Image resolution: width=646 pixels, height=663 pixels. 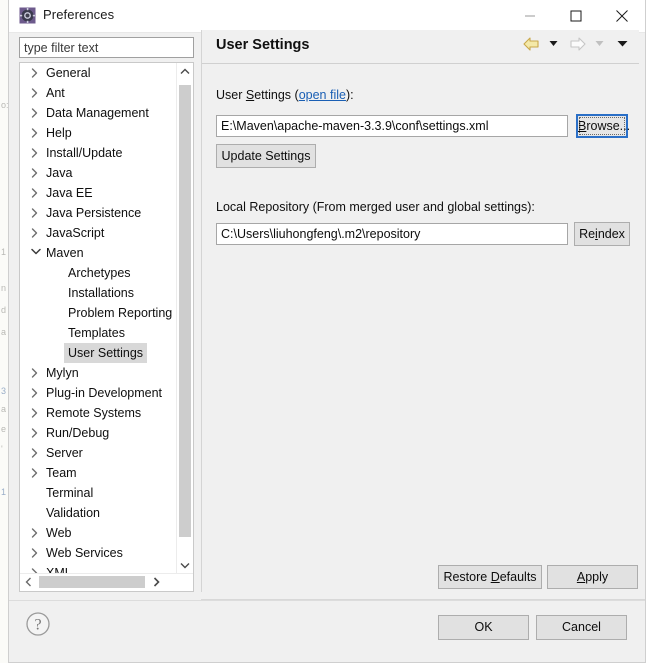 What do you see at coordinates (592, 577) in the screenshot?
I see `apply-button: Apply` at bounding box center [592, 577].